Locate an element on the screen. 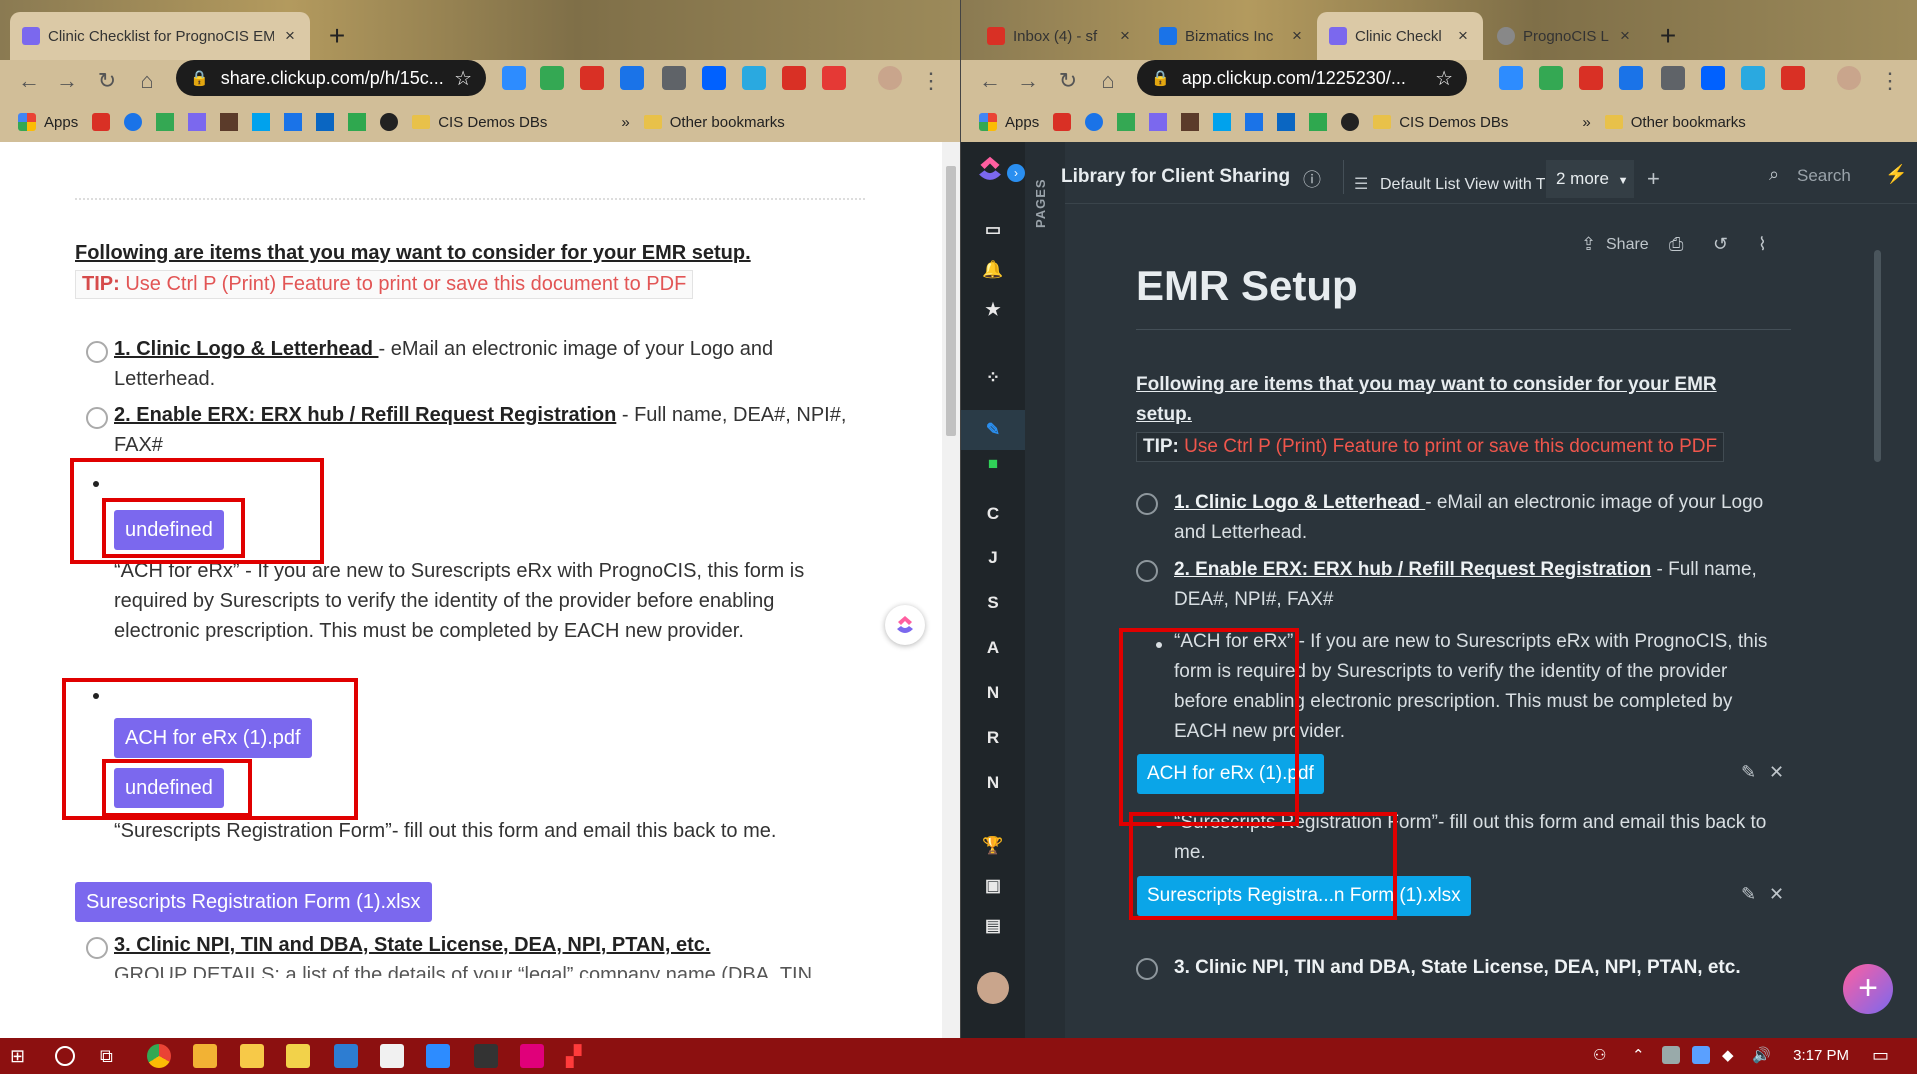 This screenshot has width=1917, height=1074. store-taskbar-icon is located at coordinates (205, 1056).